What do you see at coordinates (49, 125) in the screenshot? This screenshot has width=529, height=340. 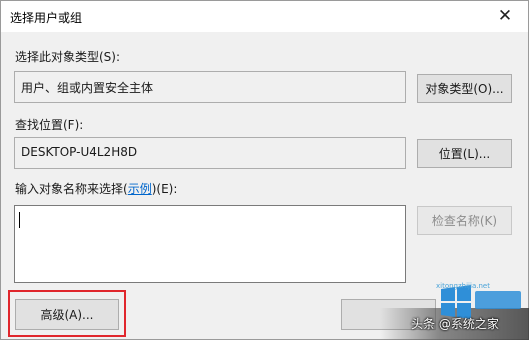 I see `location-label: 查找位置(F):` at bounding box center [49, 125].